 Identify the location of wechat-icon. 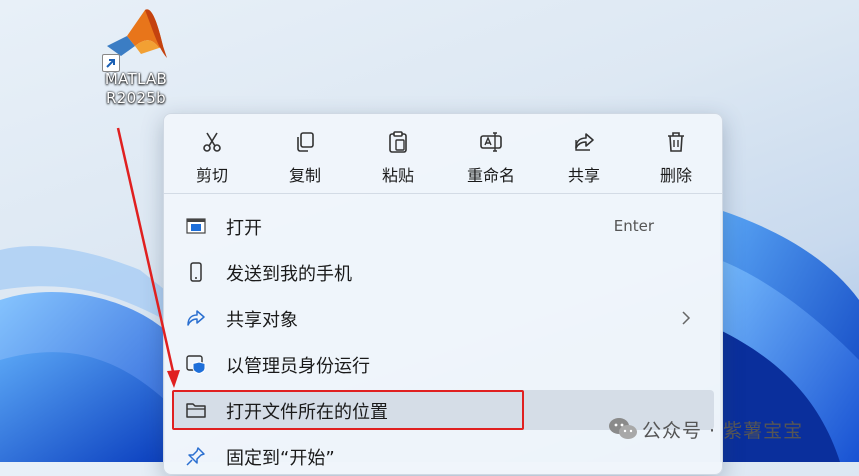
(623, 428).